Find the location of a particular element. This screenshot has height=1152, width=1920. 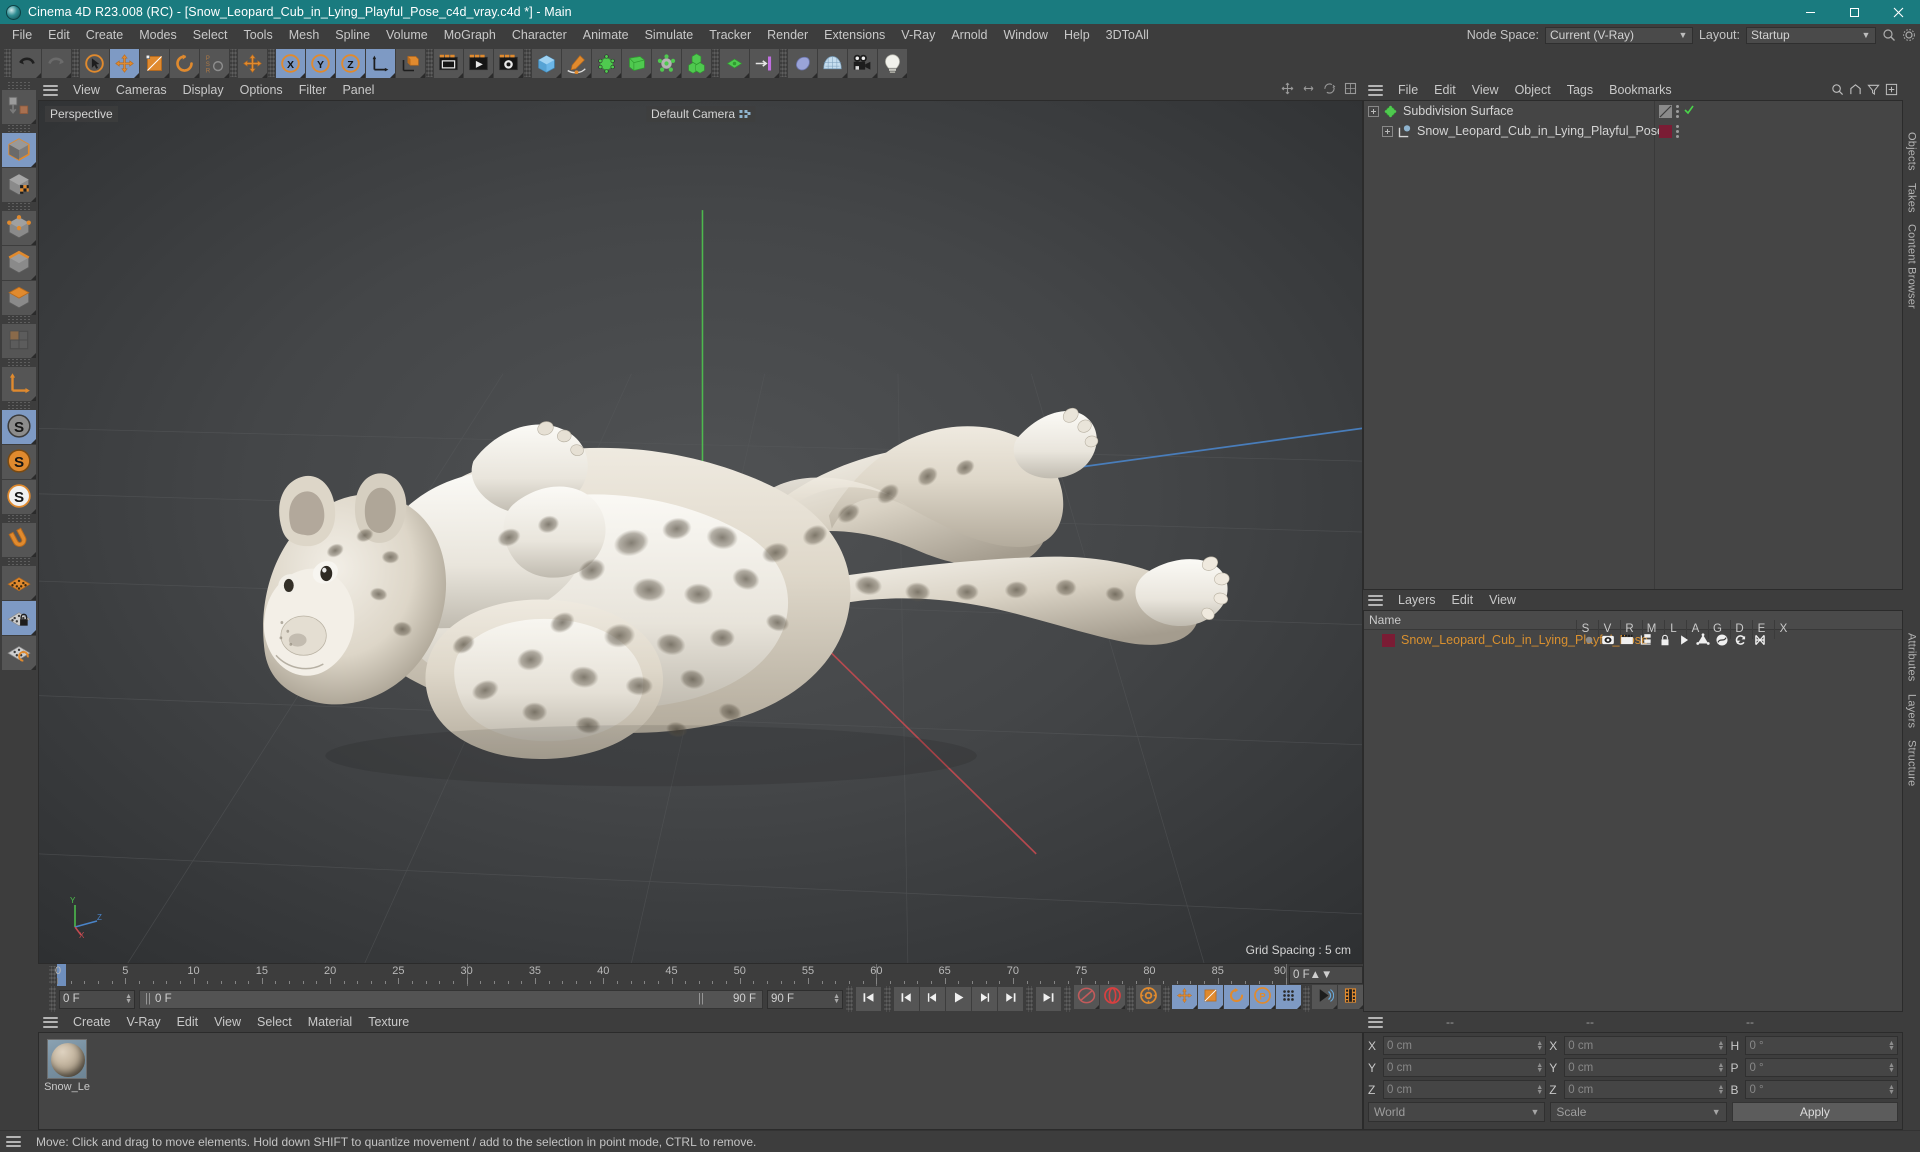

object-dots-icon is located at coordinates (1677, 111).